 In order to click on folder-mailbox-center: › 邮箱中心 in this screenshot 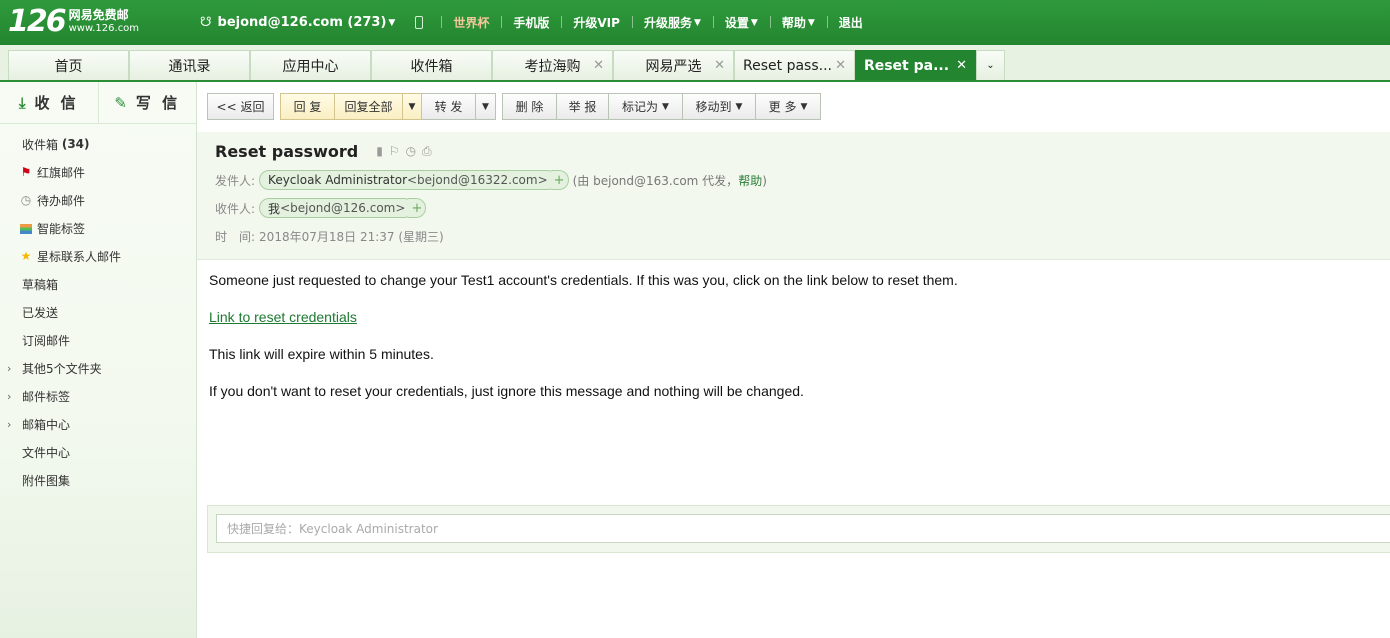, I will do `click(98, 424)`.